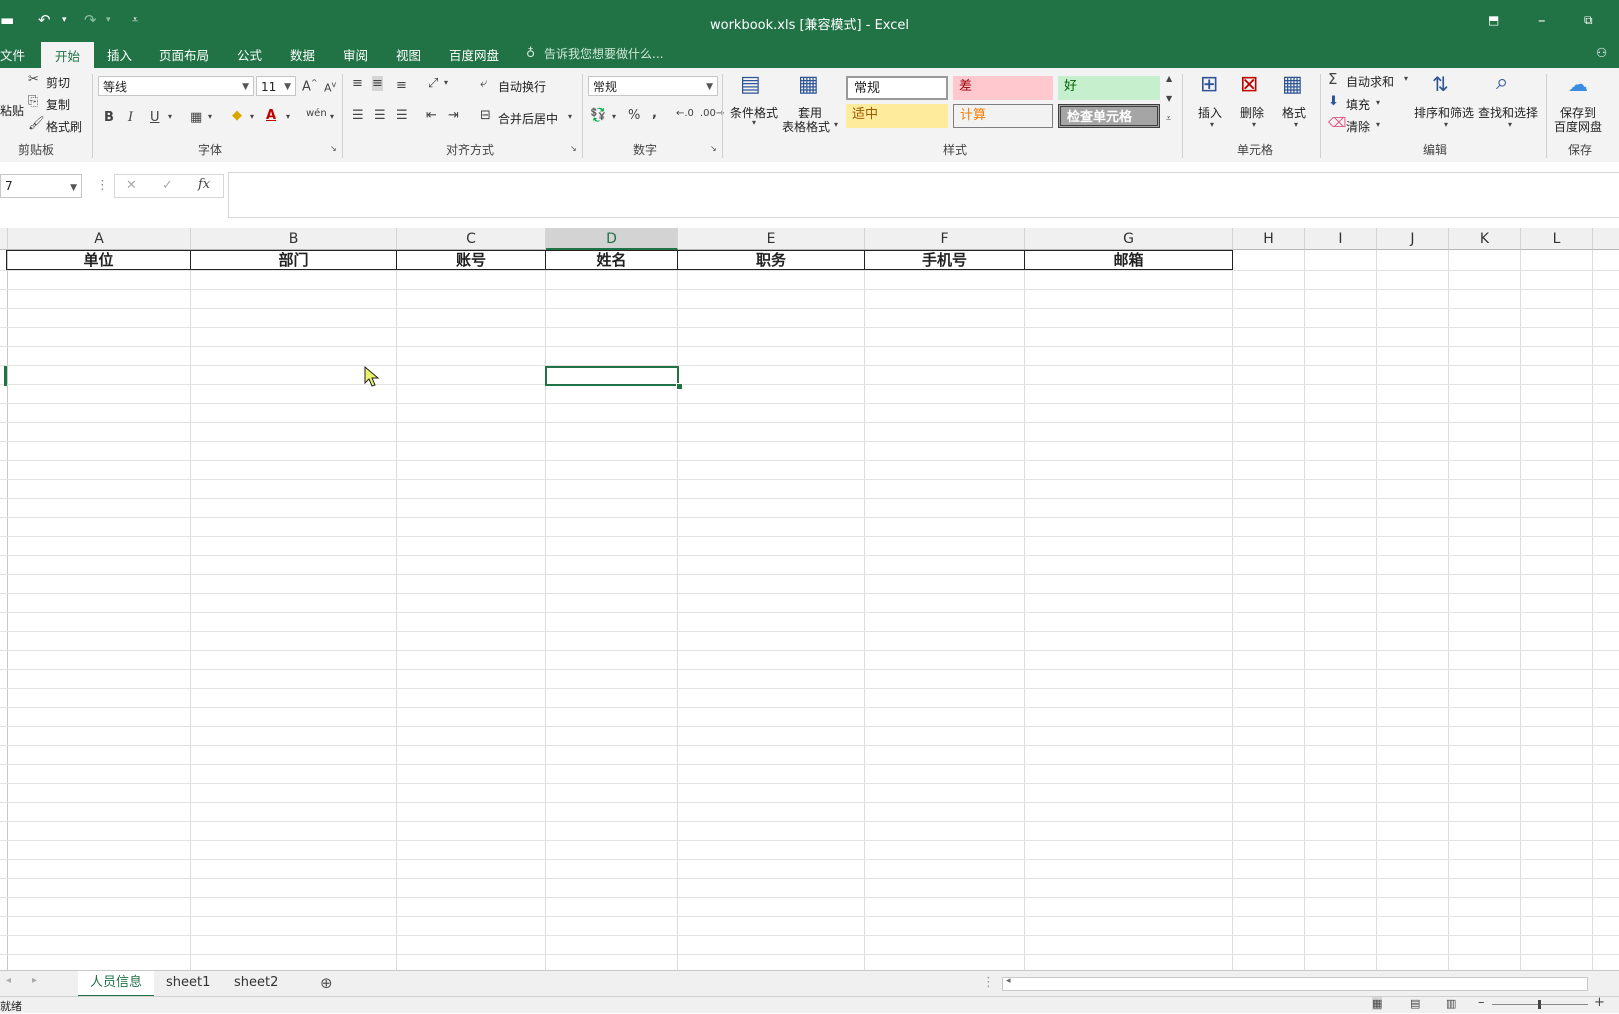 The width and height of the screenshot is (1619, 1014). I want to click on fill-dropdown-icon: ▾, so click(1378, 102).